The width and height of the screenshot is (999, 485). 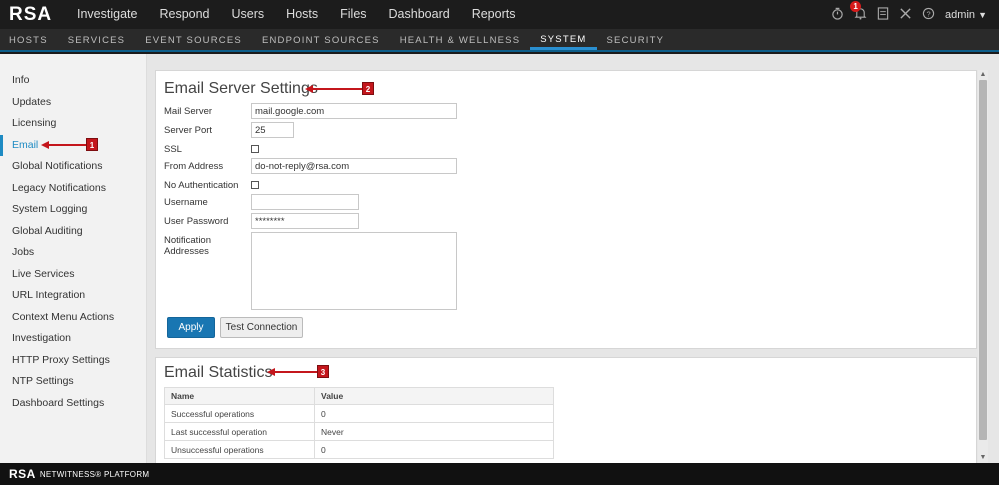 I want to click on user-menu: admin ▼, so click(x=966, y=15).